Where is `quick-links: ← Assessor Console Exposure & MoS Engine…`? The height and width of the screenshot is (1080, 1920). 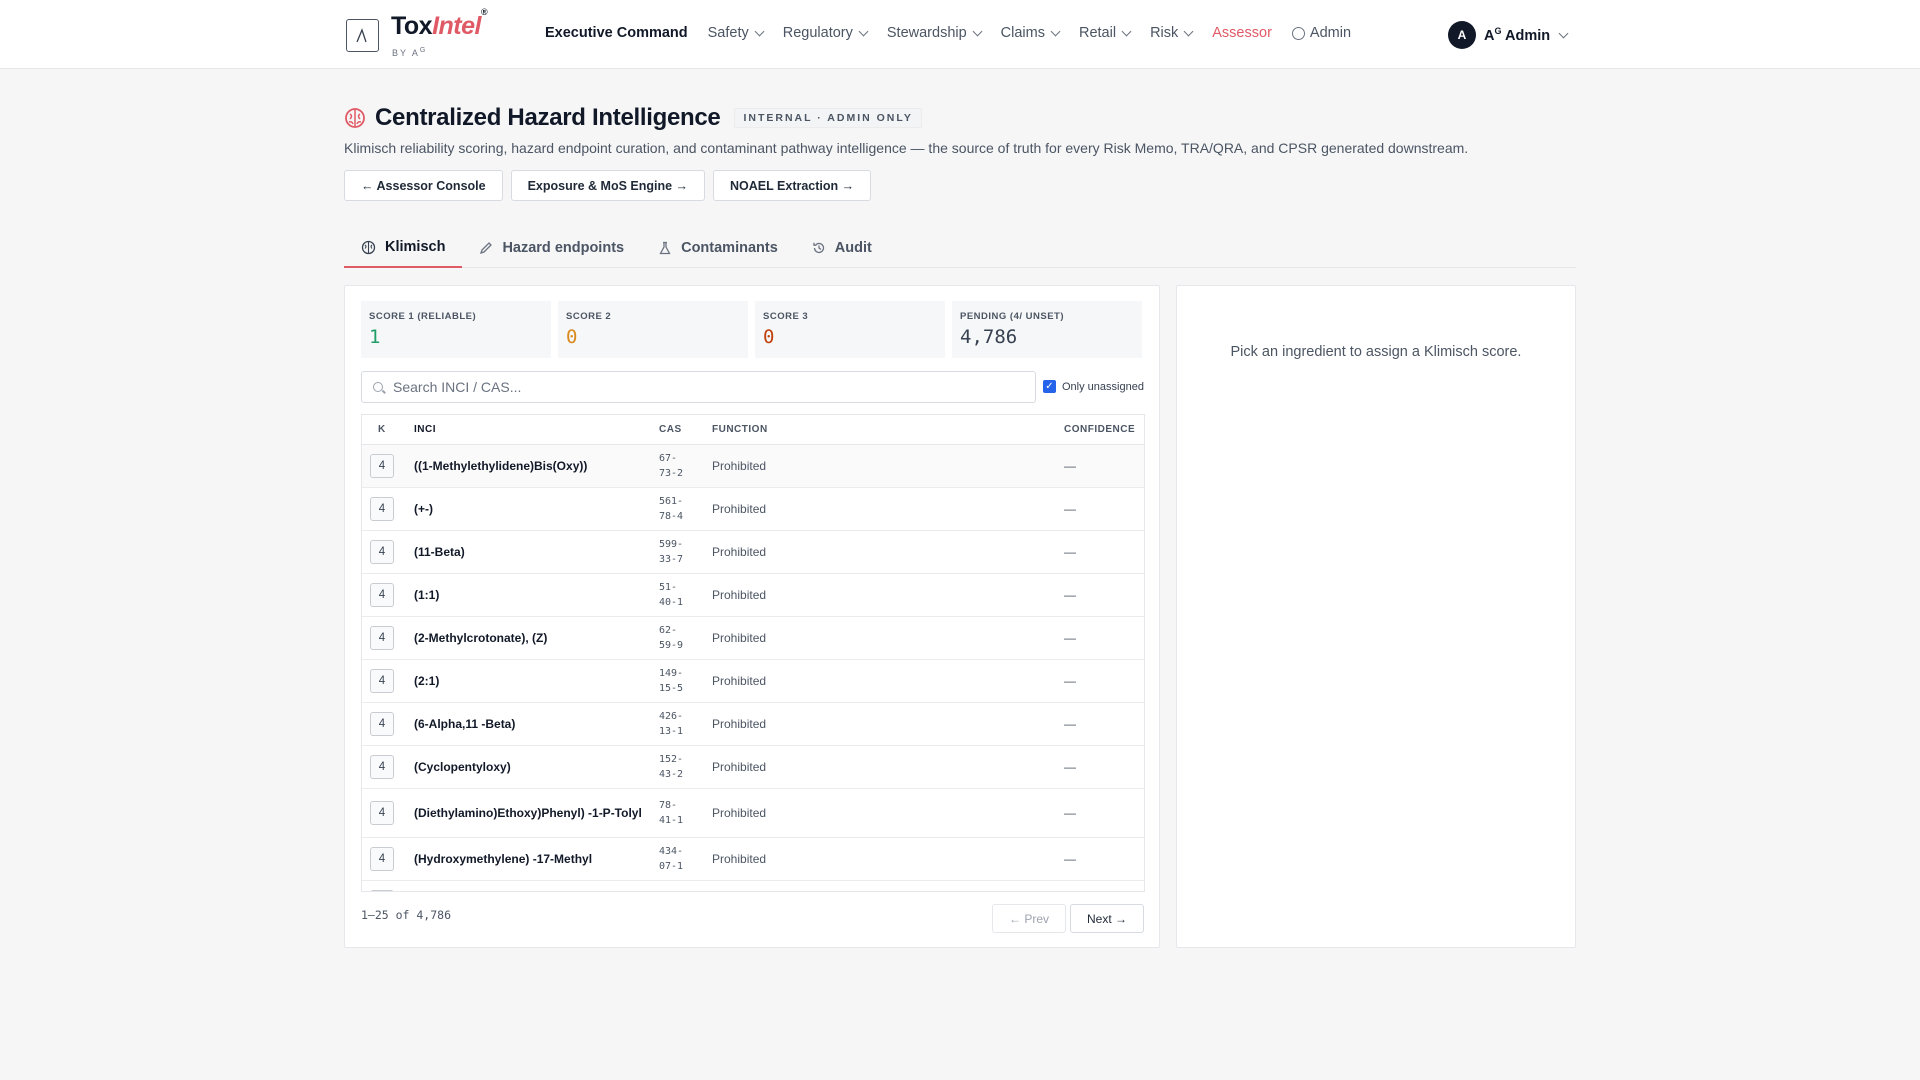
quick-links: ← Assessor Console Exposure & MoS Engine… is located at coordinates (611, 185).